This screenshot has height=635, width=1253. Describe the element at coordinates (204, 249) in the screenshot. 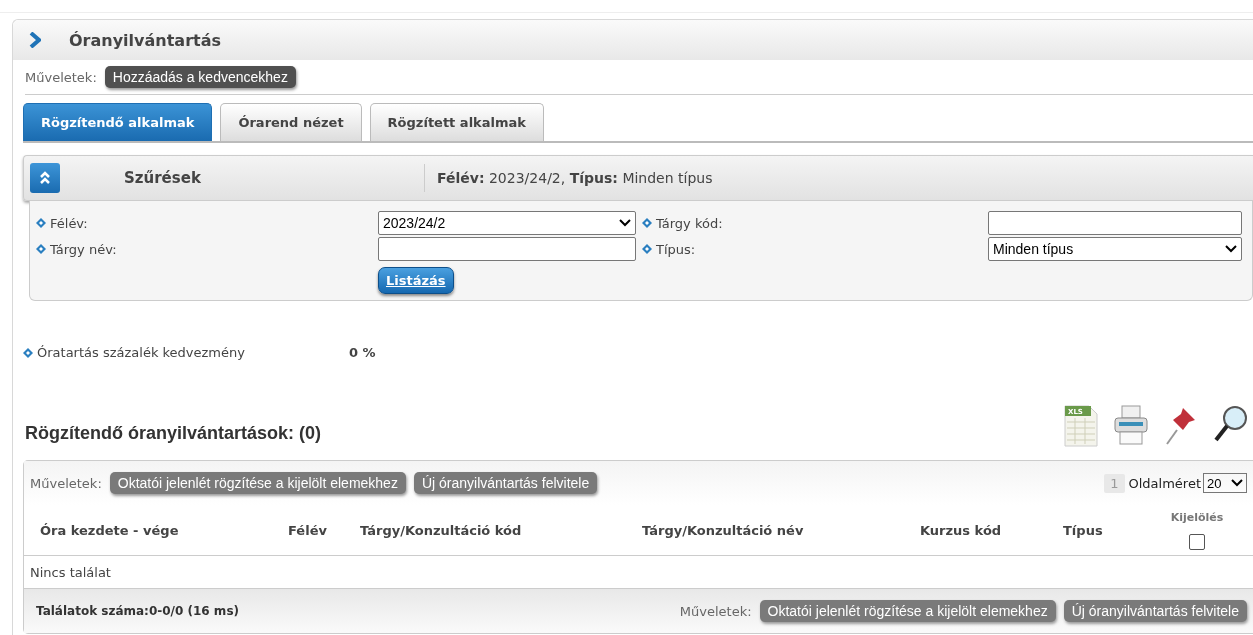

I see `field-label: Tárgy név:` at that location.